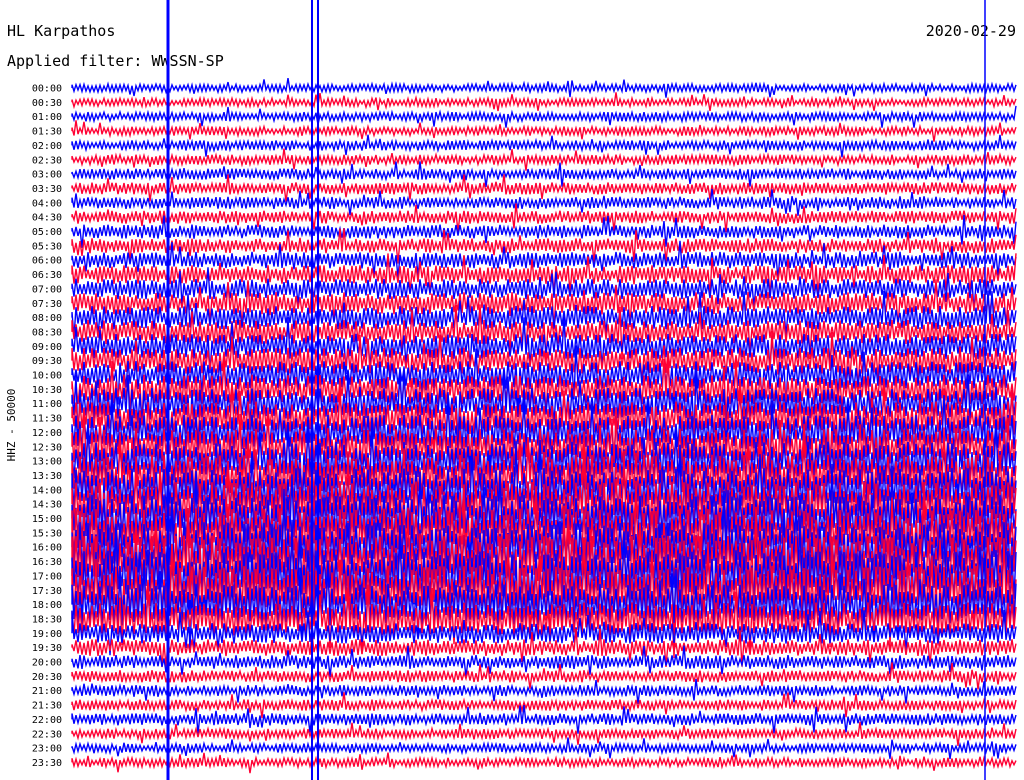 The height and width of the screenshot is (780, 1024). What do you see at coordinates (47, 304) in the screenshot?
I see `time-tick-label: 07:30` at bounding box center [47, 304].